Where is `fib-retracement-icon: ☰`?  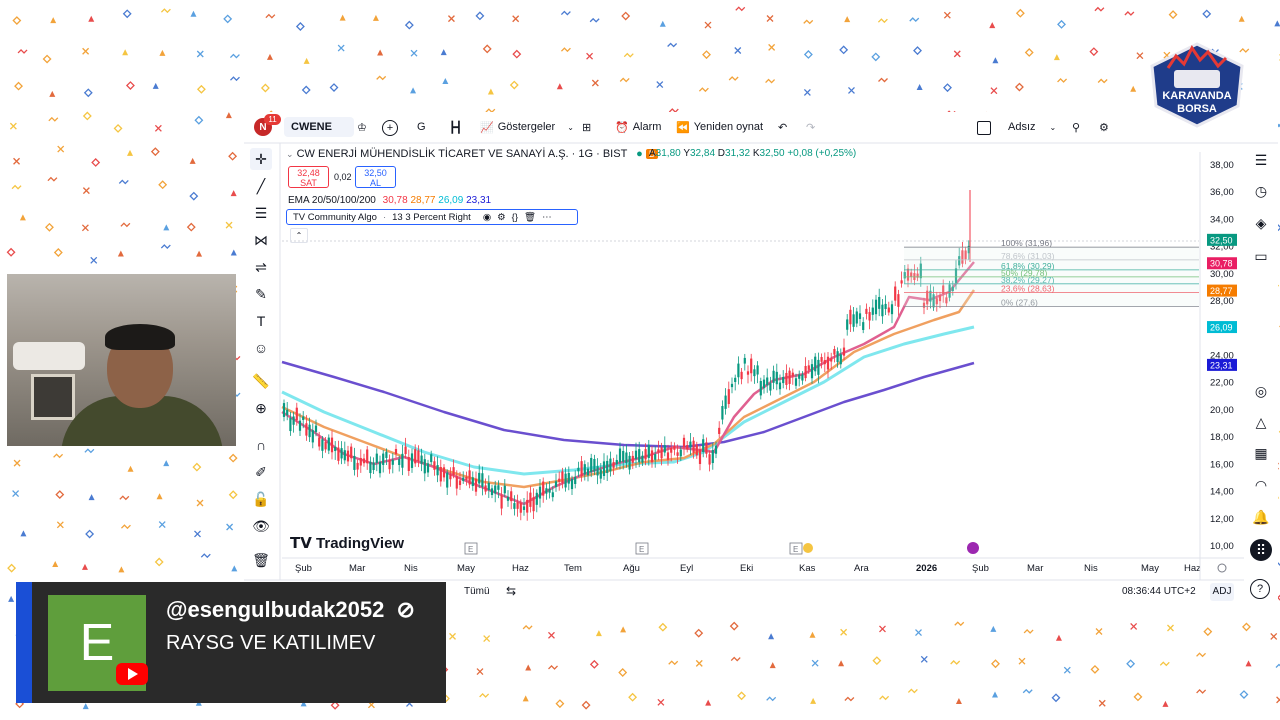 fib-retracement-icon: ☰ is located at coordinates (261, 213).